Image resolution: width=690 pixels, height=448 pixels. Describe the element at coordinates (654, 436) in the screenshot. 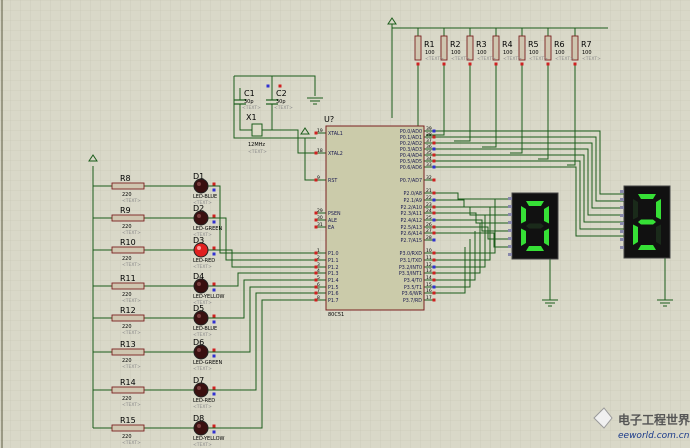

I see `watermark-url: eeworld.com.cn` at that location.